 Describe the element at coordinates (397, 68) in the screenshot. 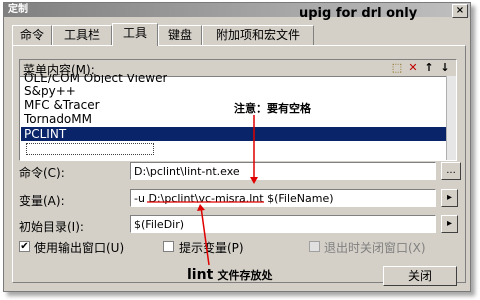

I see `new-item-icon: ⬚` at that location.